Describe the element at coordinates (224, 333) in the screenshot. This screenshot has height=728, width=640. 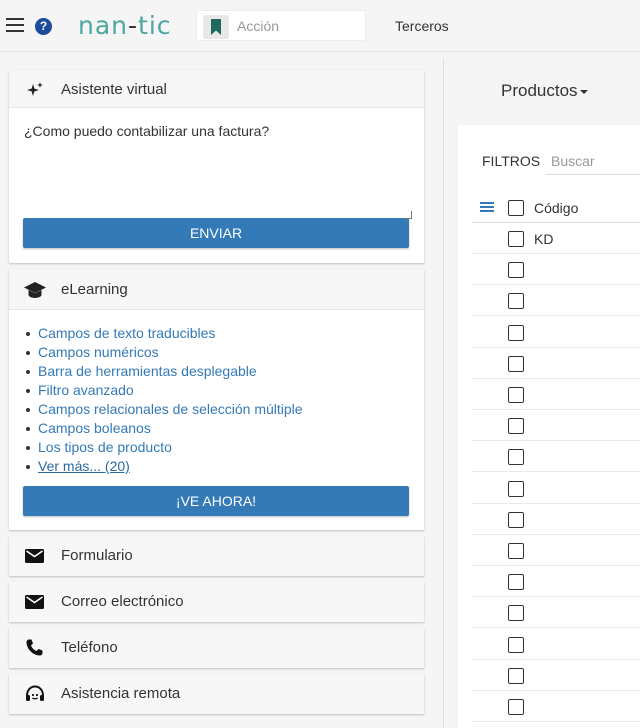
I see `list-item: Campos de texto traducibles` at that location.